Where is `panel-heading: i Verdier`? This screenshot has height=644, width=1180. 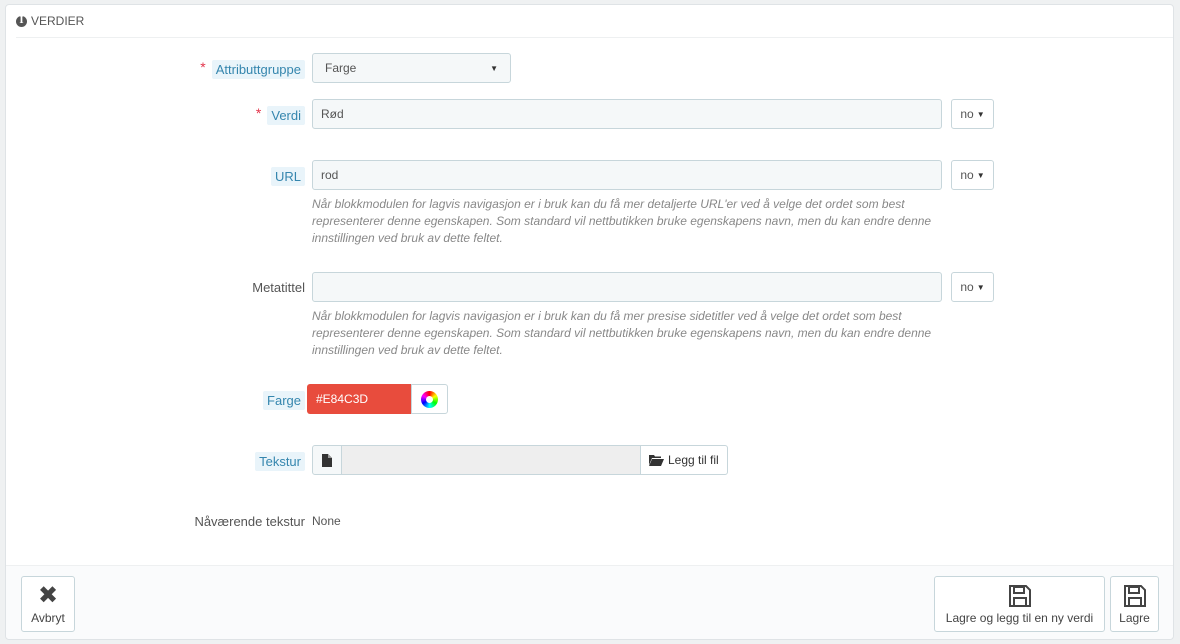
panel-heading: i Verdier is located at coordinates (594, 21).